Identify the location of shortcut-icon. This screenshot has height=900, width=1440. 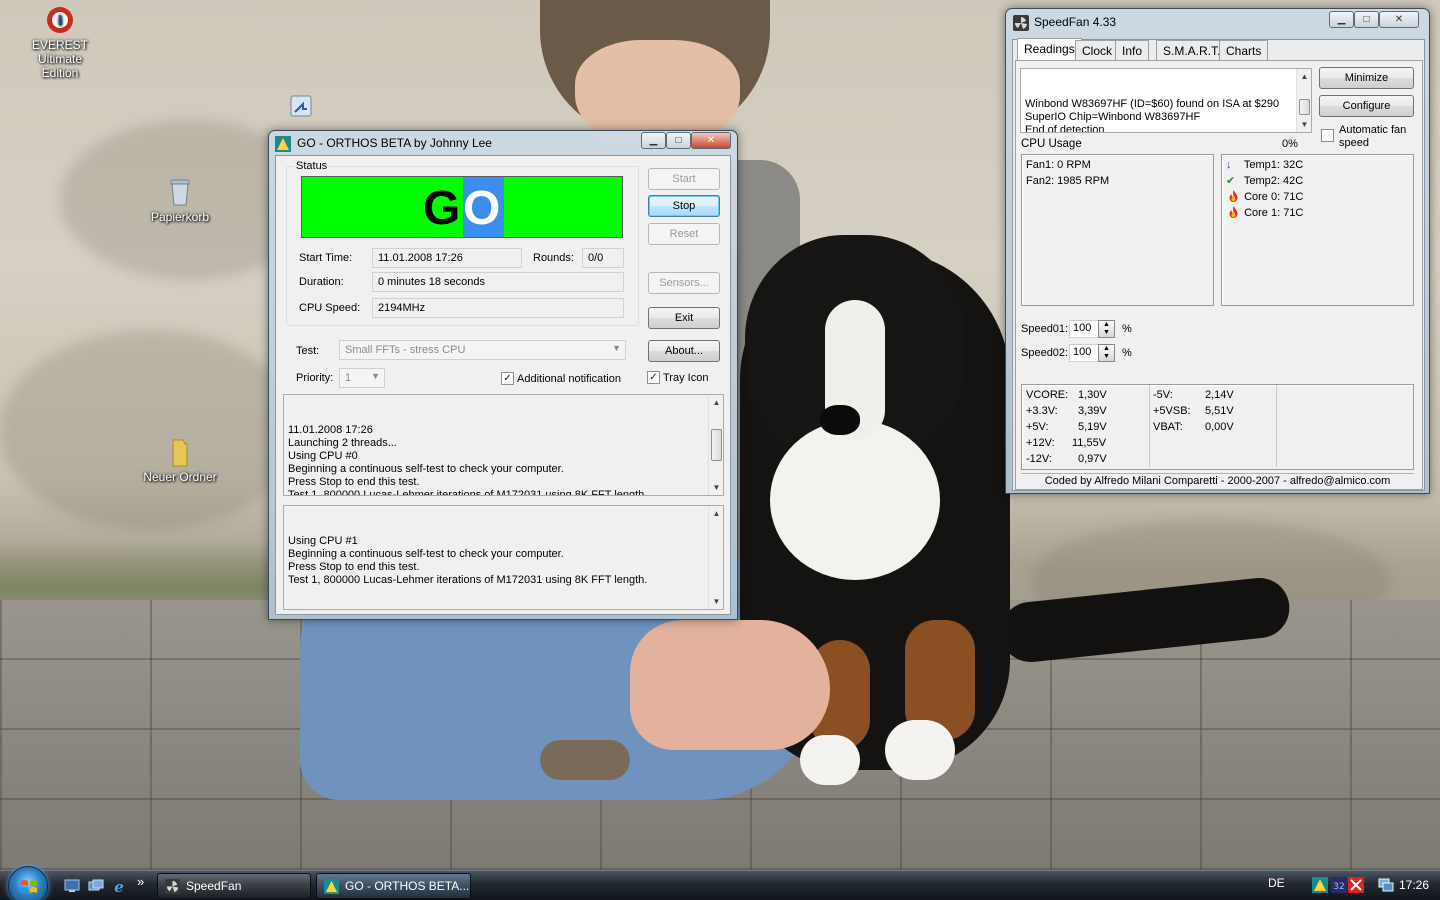
(301, 106).